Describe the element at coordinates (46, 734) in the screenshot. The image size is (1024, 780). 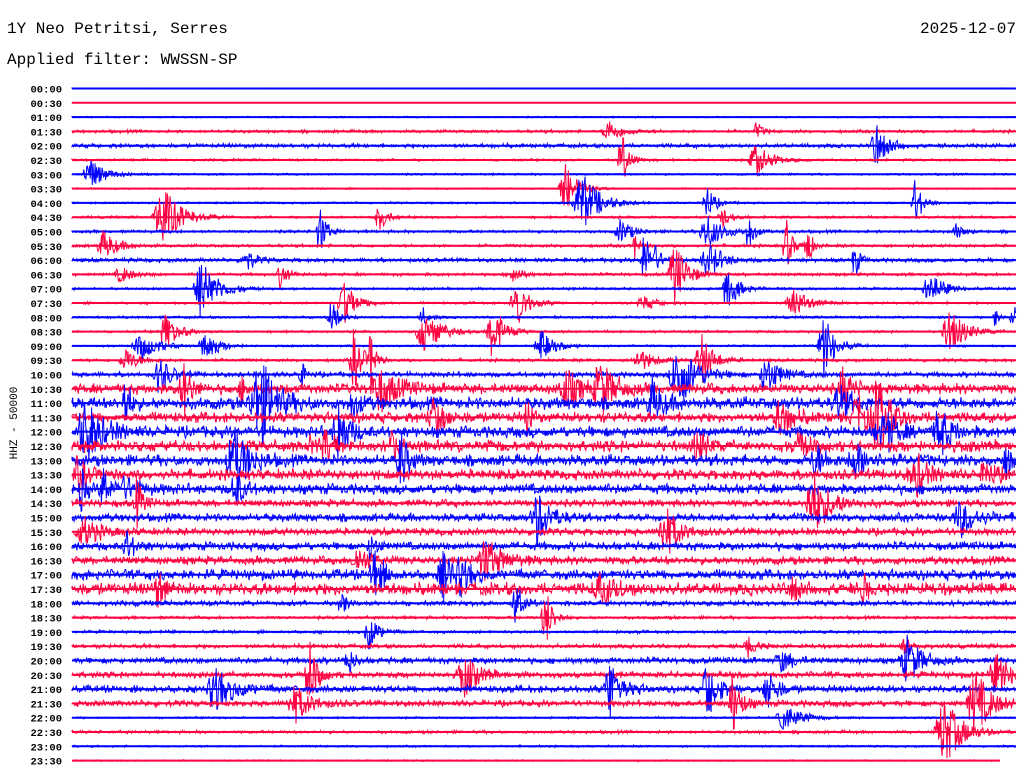
I see `time-label: 22:30` at that location.